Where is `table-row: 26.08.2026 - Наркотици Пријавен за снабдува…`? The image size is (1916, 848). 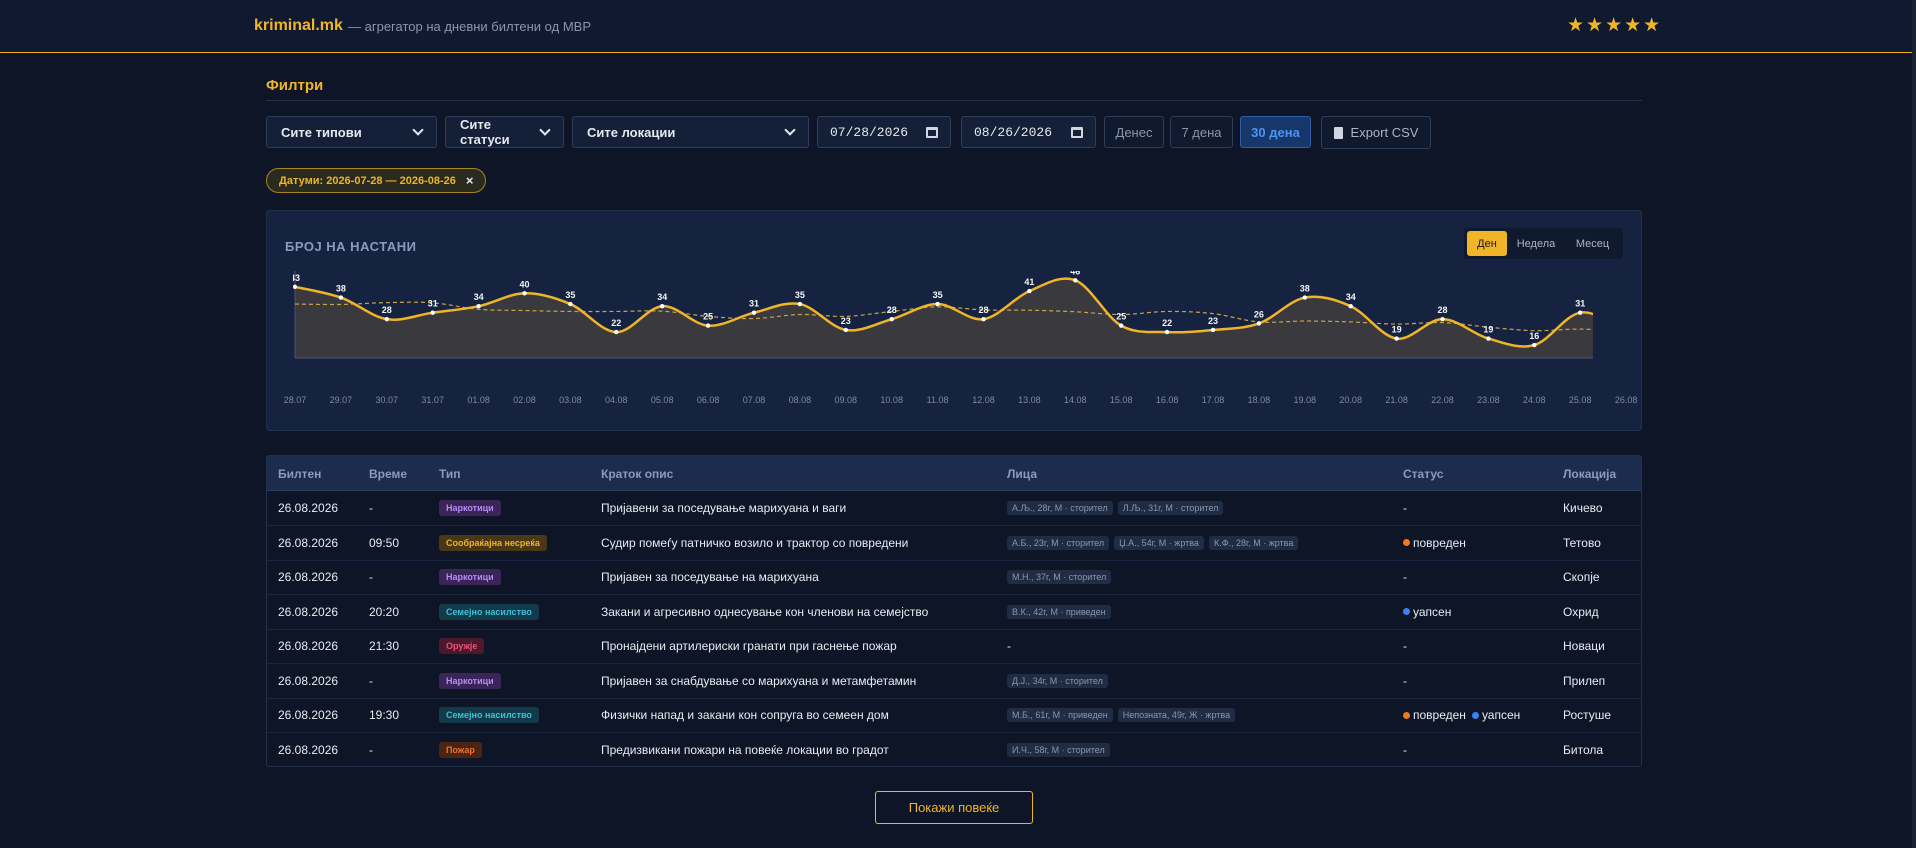
table-row: 26.08.2026 - Наркотици Пријавен за снабдува… is located at coordinates (954, 681).